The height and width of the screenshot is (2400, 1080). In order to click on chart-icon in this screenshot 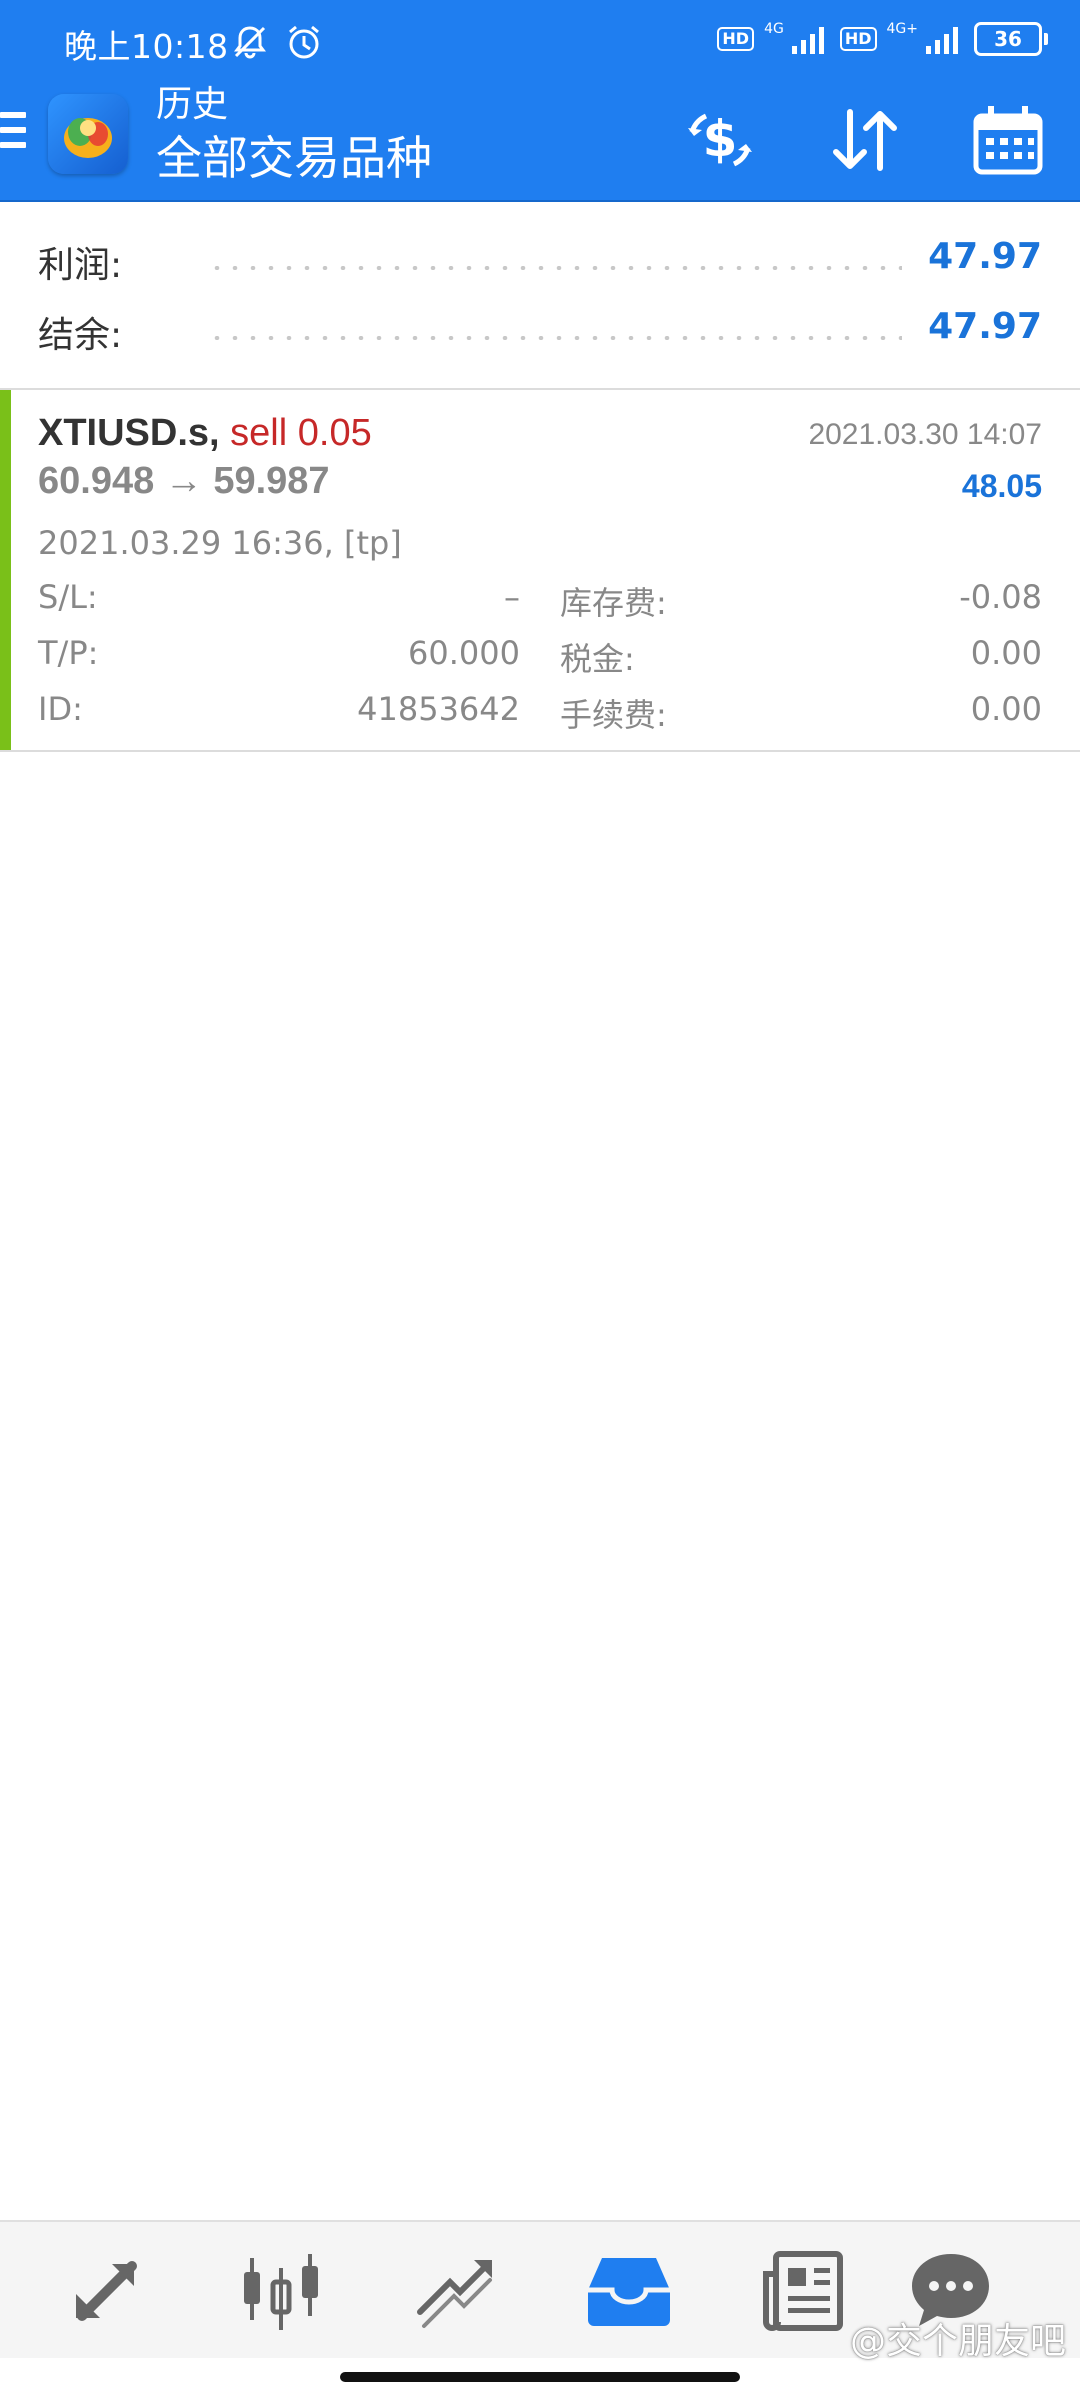, I will do `click(281, 2291)`.